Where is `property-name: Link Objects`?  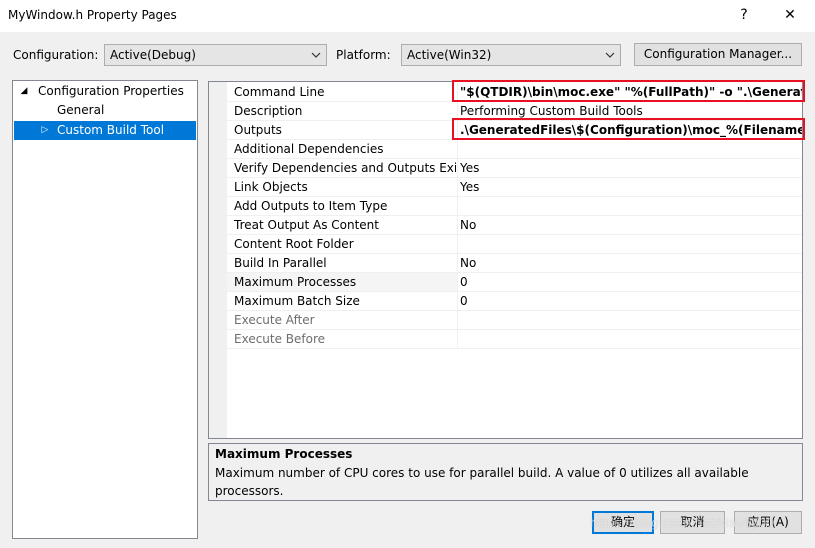
property-name: Link Objects is located at coordinates (271, 187).